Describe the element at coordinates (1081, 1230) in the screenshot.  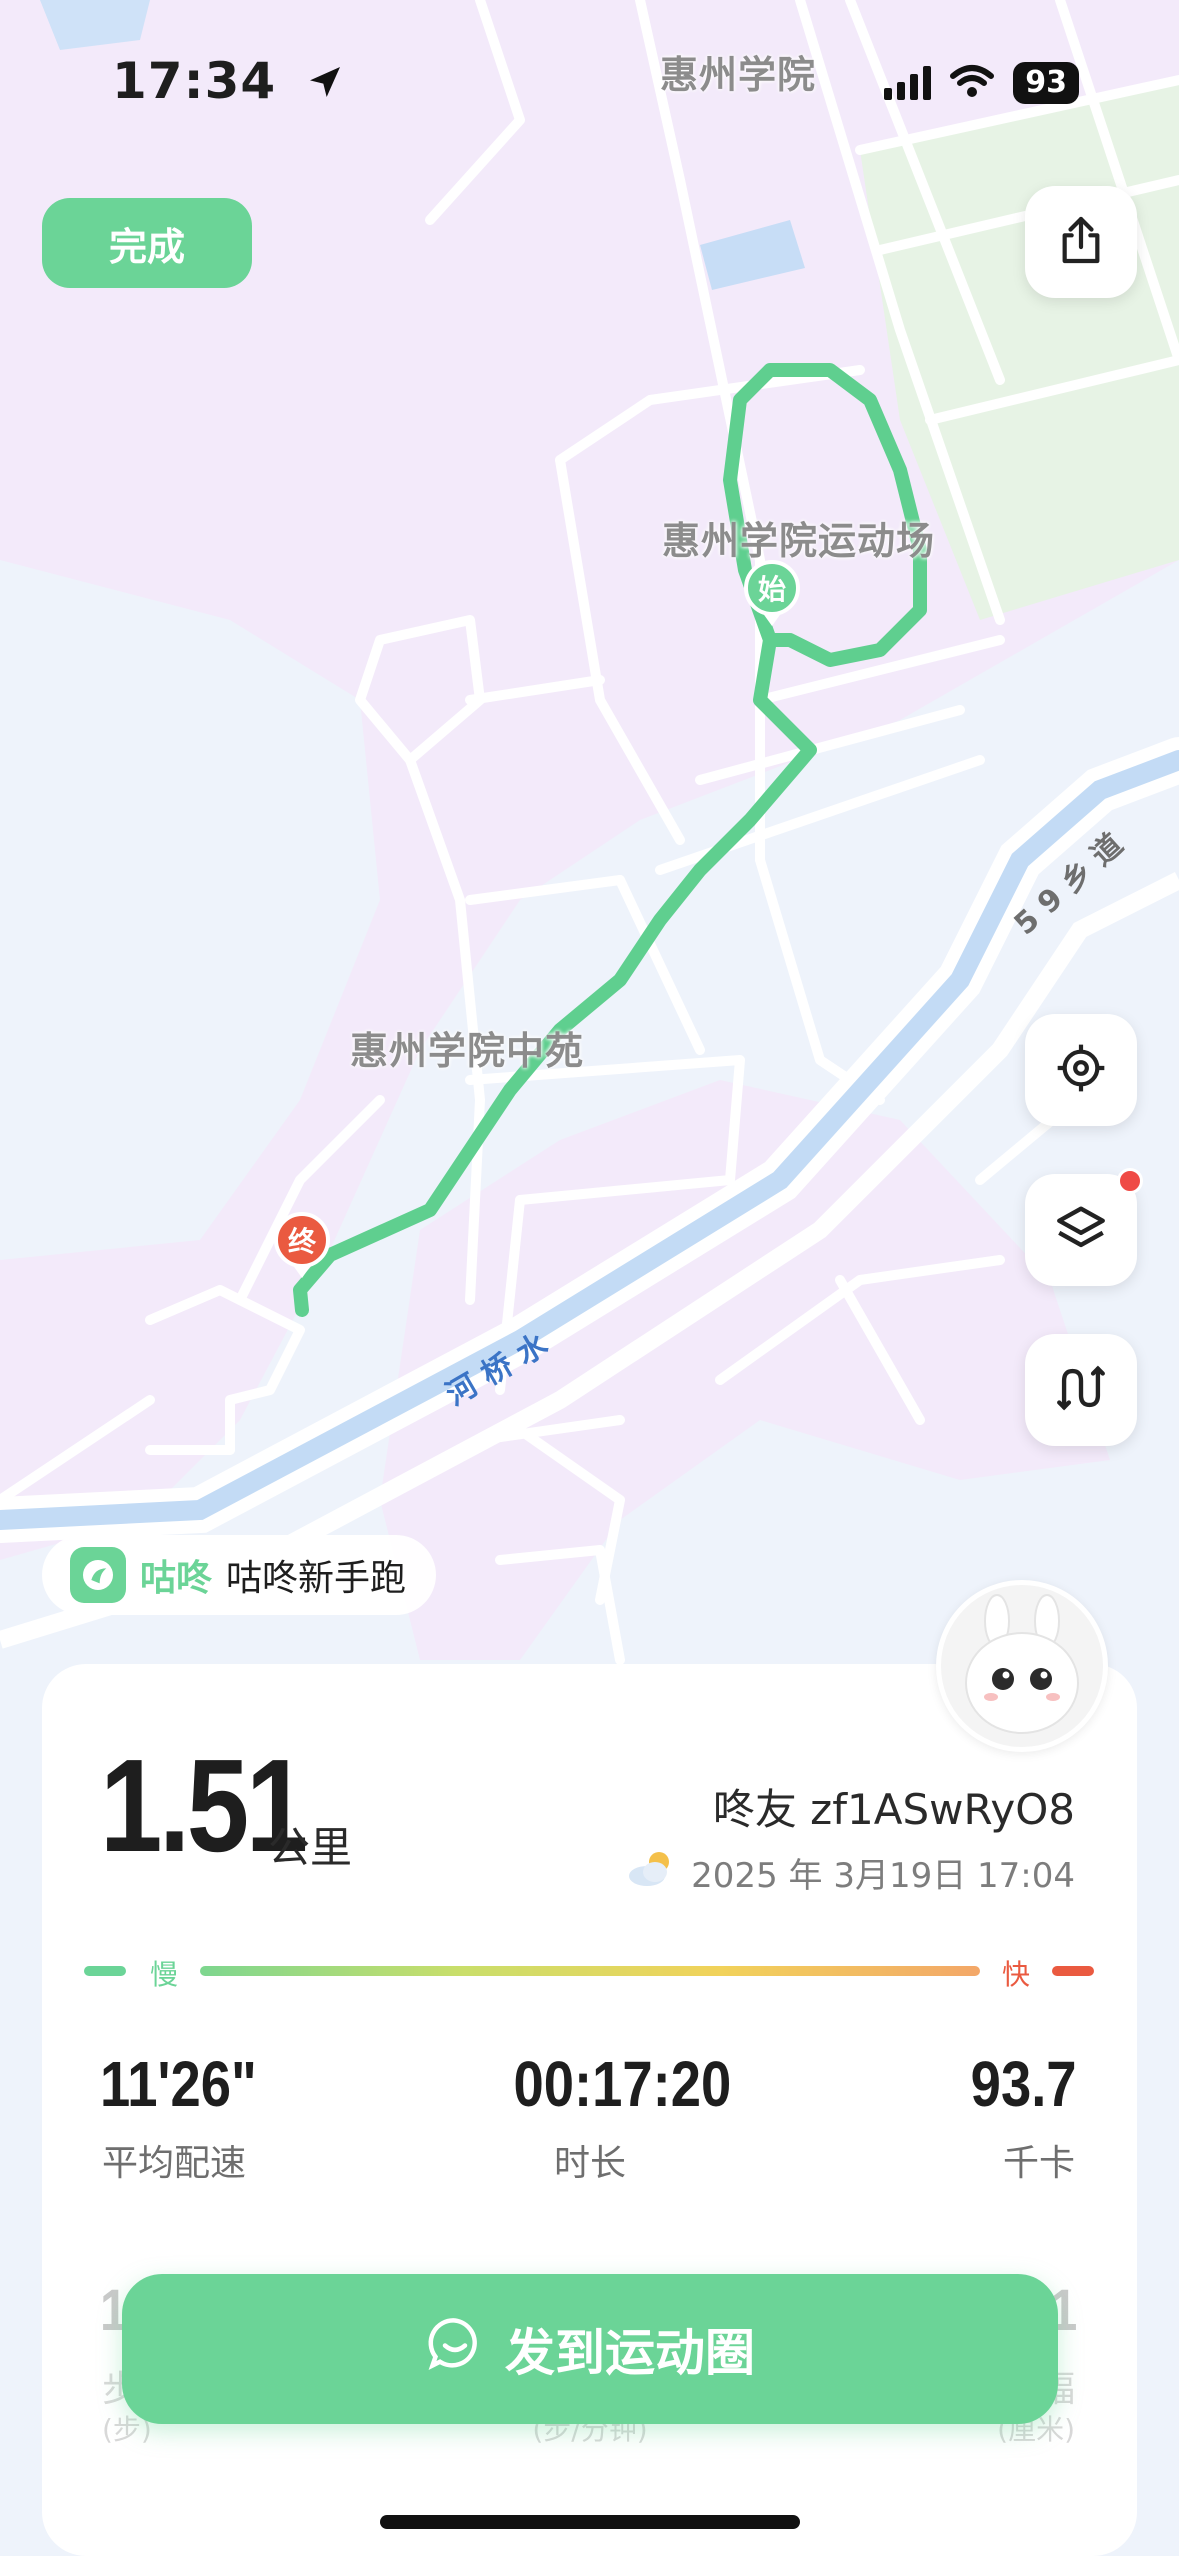
I see `layers-icon` at that location.